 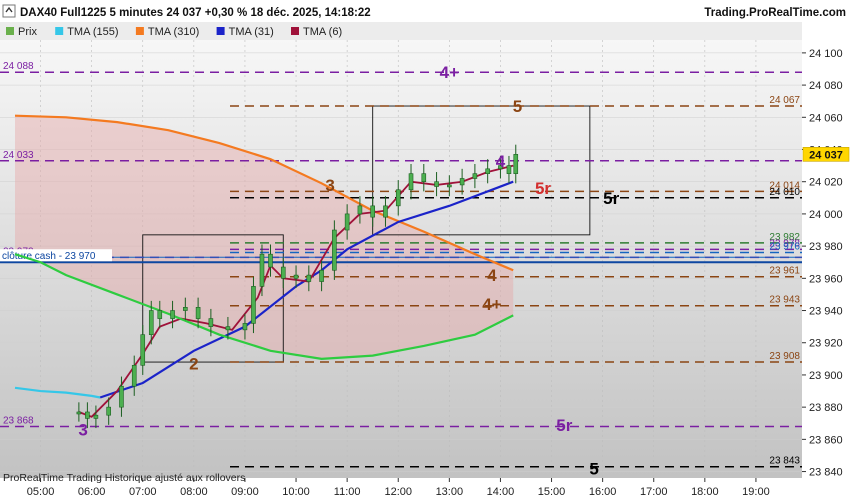 I want to click on y-tick-label: 23 940, so click(x=826, y=312).